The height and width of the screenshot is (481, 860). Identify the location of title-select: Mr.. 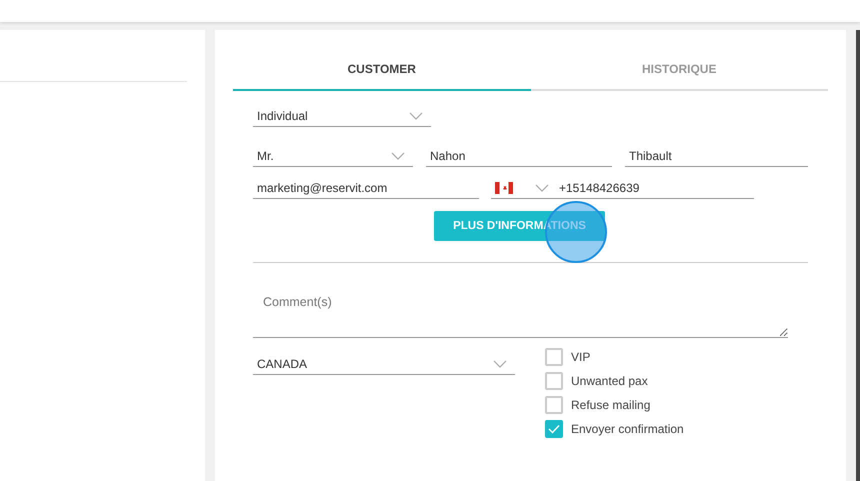
(333, 156).